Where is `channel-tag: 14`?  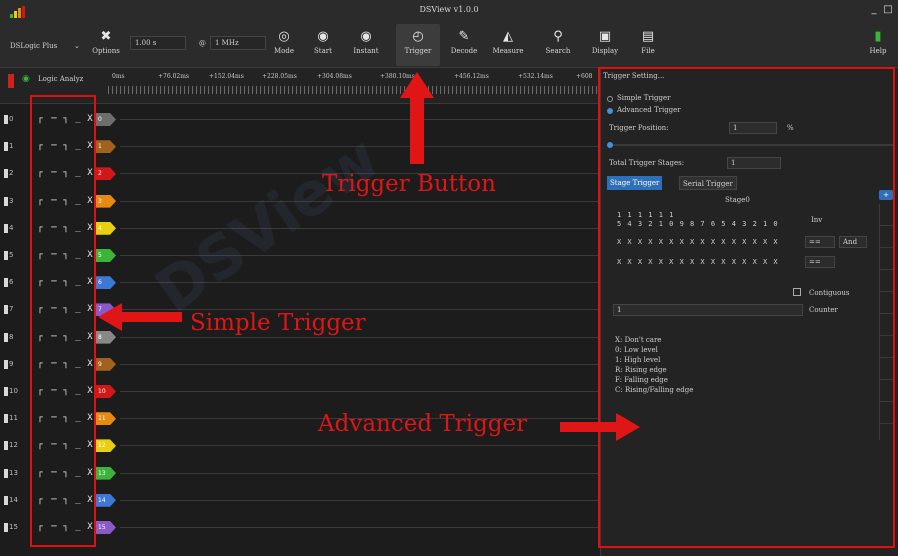
channel-tag: 14 is located at coordinates (106, 500).